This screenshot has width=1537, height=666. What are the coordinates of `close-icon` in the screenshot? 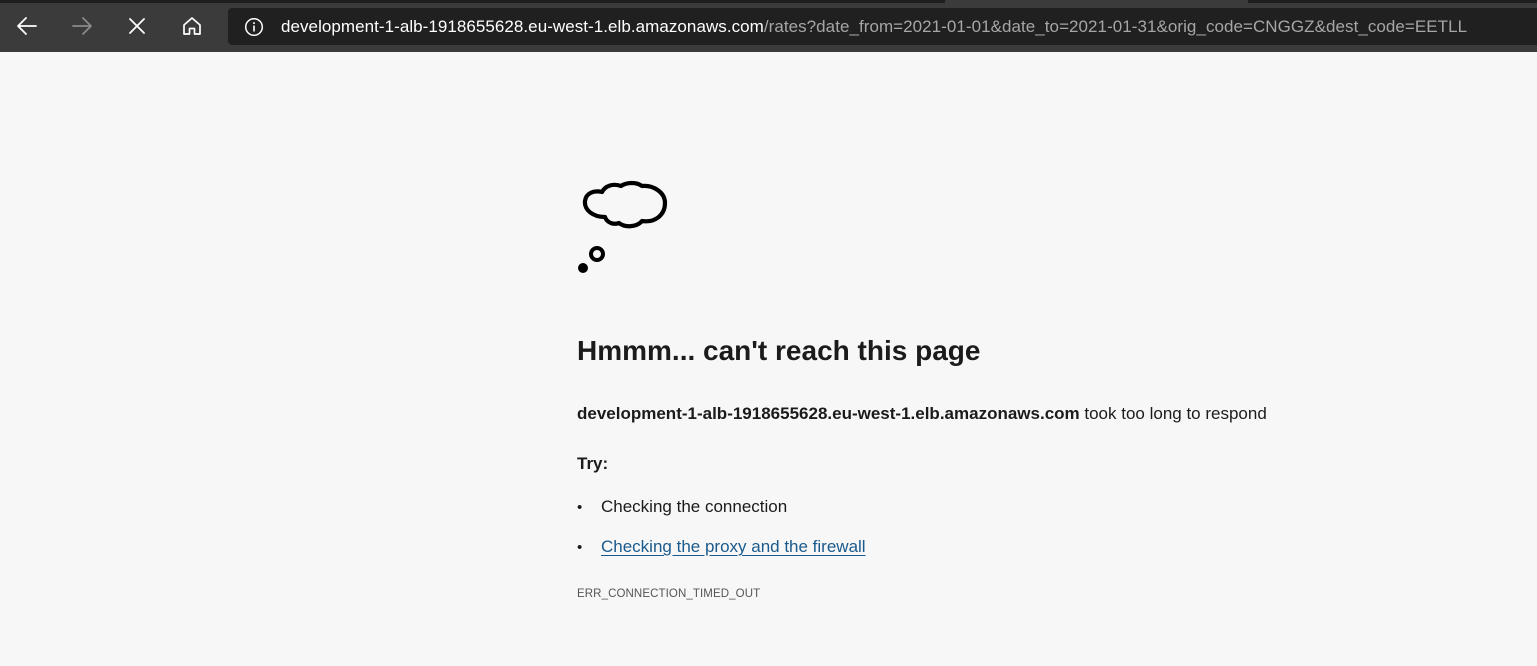 It's located at (137, 26).